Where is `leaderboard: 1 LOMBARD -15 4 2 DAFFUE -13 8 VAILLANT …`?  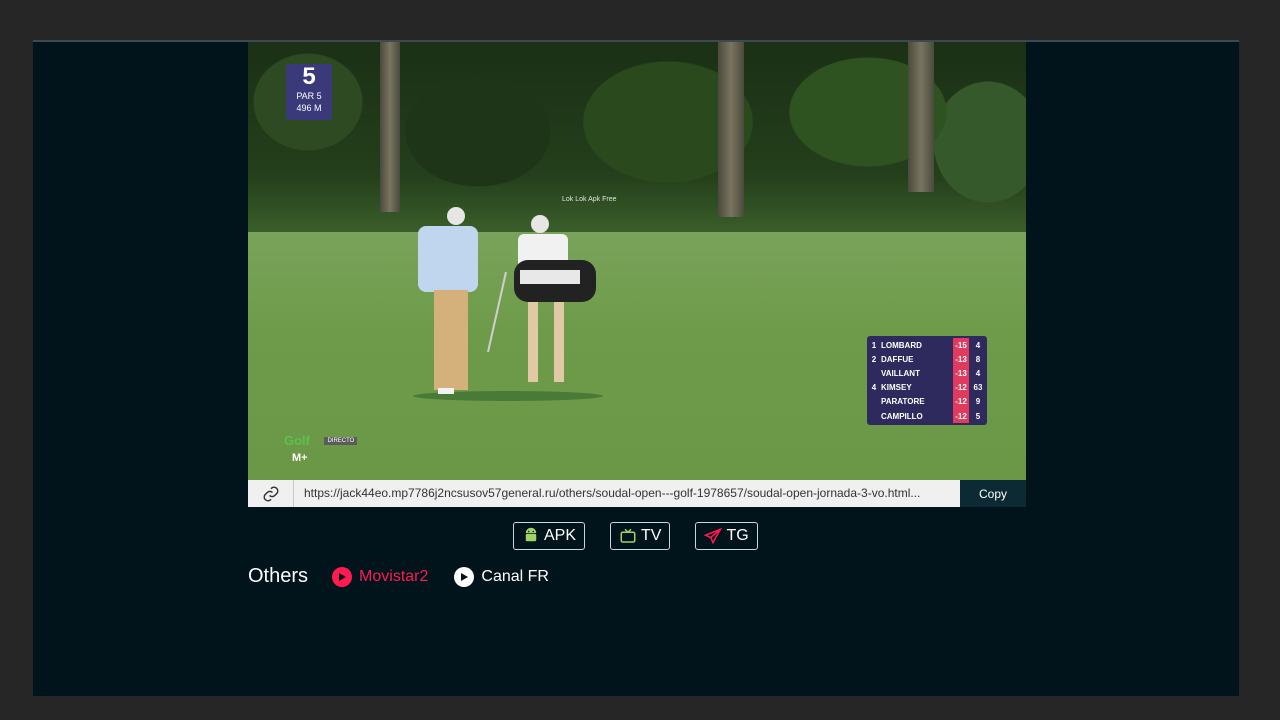
leaderboard: 1 LOMBARD -15 4 2 DAFFUE -13 8 VAILLANT … is located at coordinates (927, 381).